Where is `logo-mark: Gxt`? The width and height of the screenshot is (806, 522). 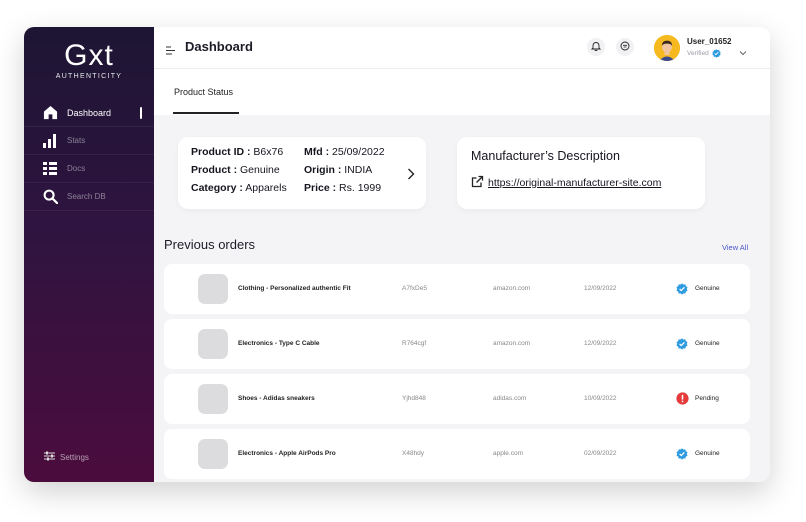 logo-mark: Gxt is located at coordinates (89, 55).